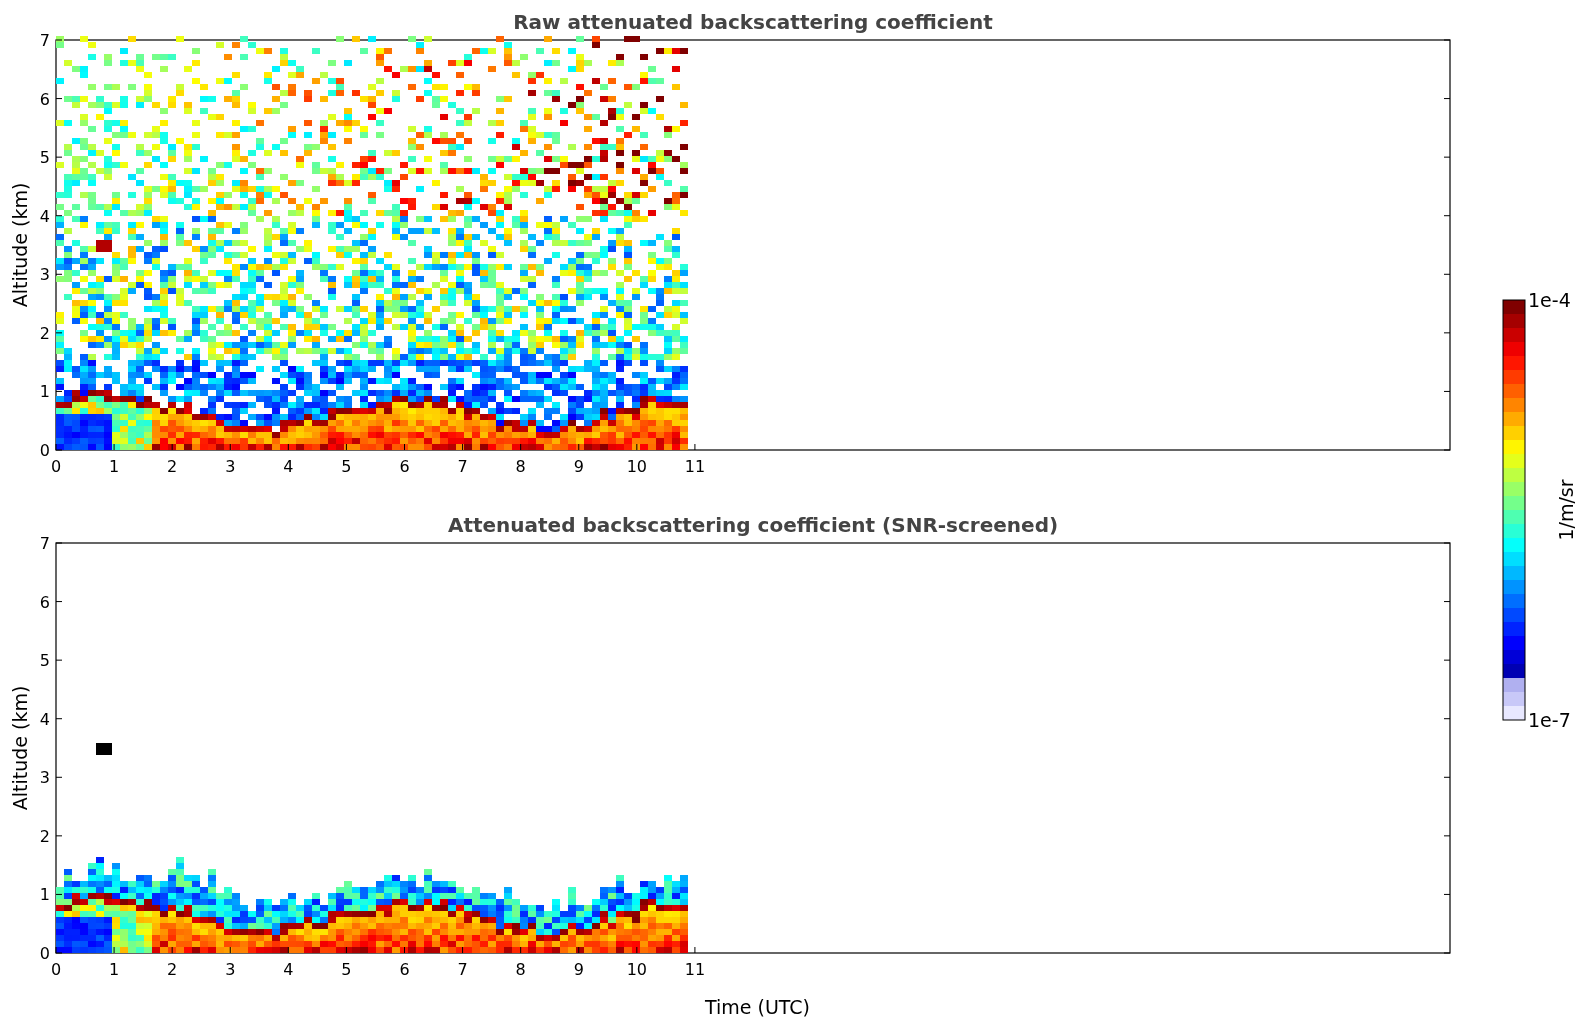  What do you see at coordinates (1549, 719) in the screenshot?
I see `colorbar-label: 1e-7` at bounding box center [1549, 719].